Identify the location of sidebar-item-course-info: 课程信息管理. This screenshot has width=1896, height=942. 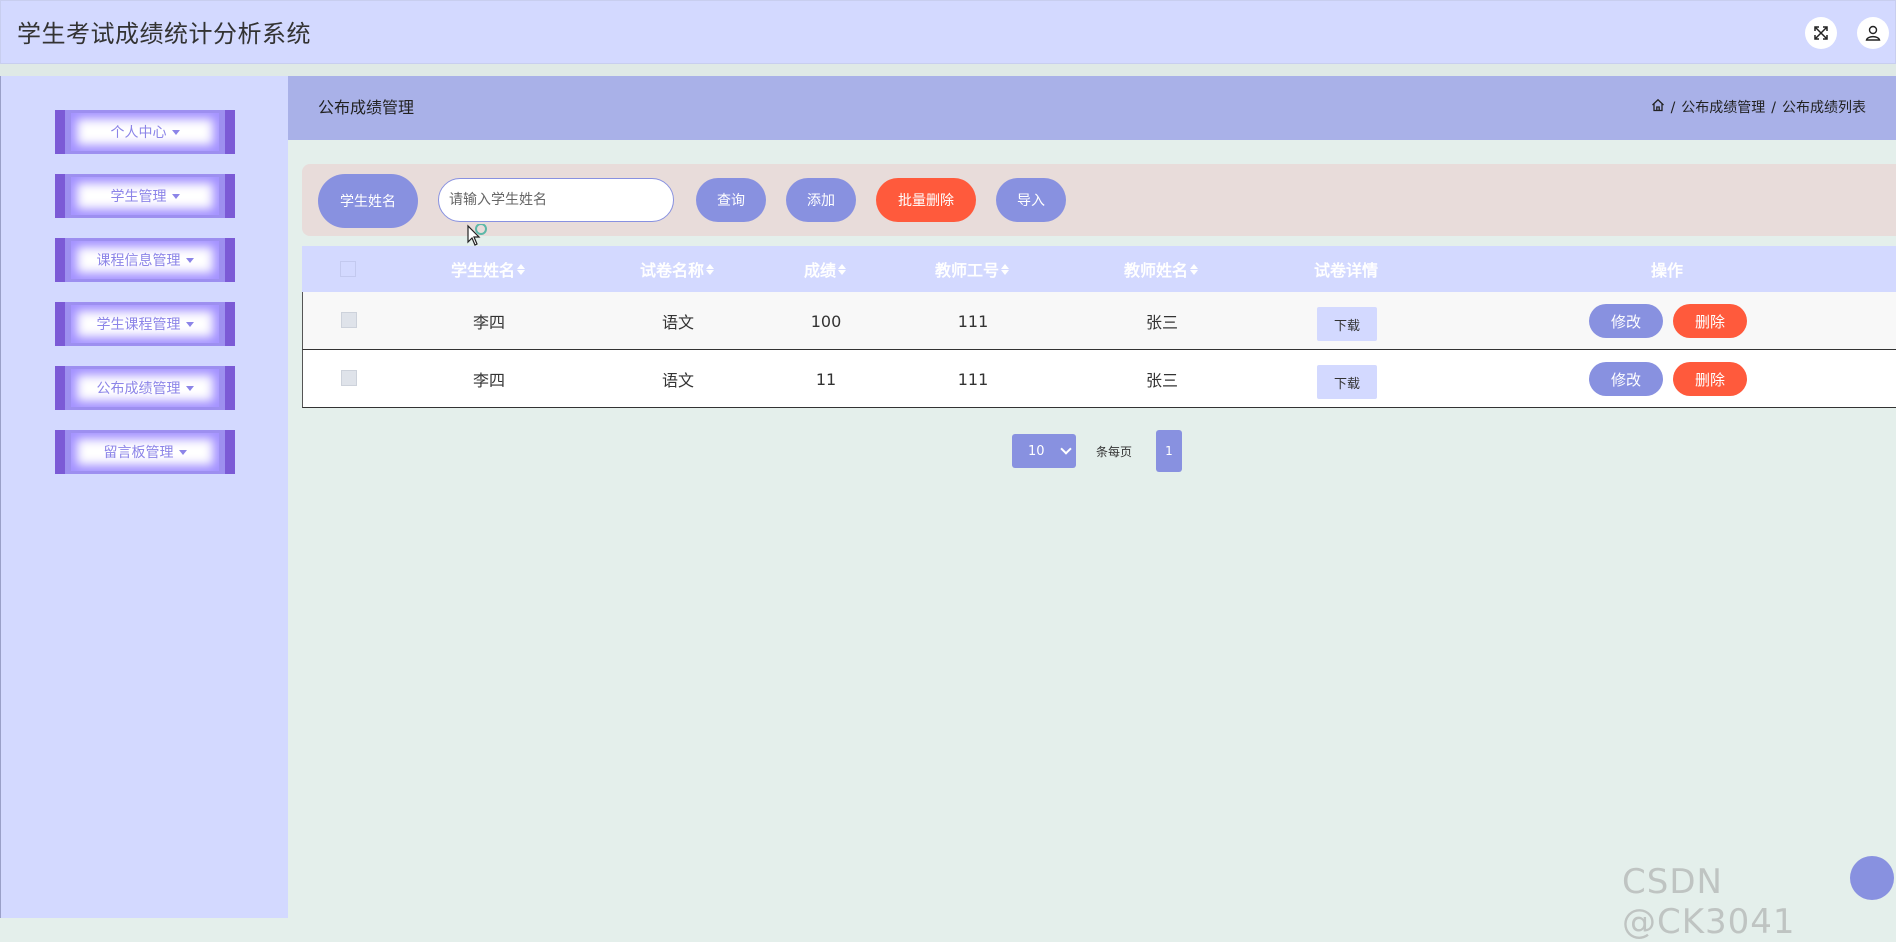
(145, 260).